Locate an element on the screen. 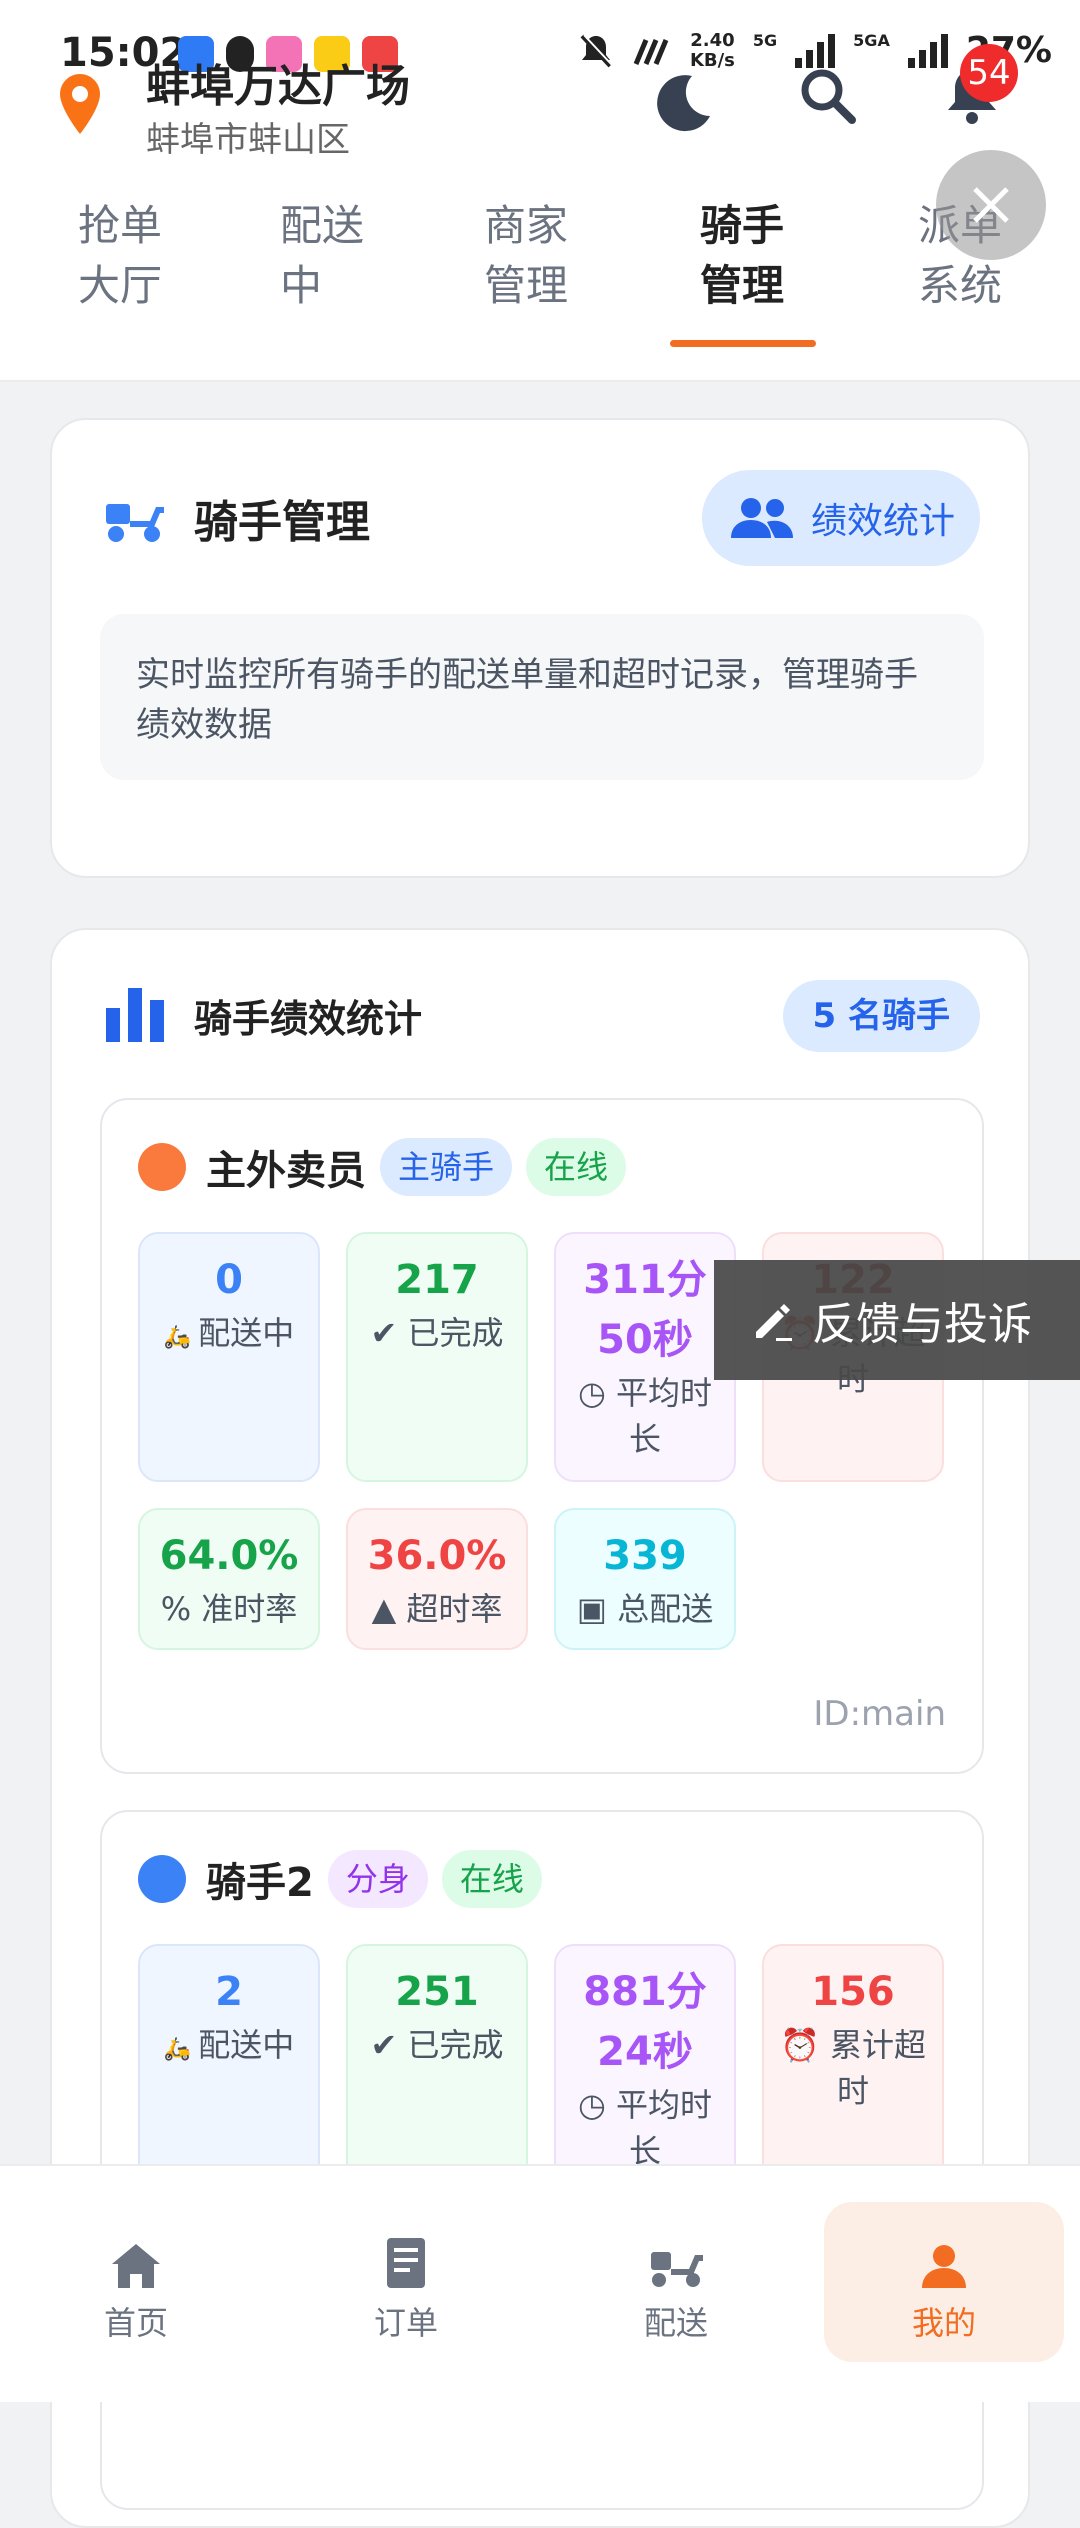  stat-label-text: 超时率 is located at coordinates (454, 1609).